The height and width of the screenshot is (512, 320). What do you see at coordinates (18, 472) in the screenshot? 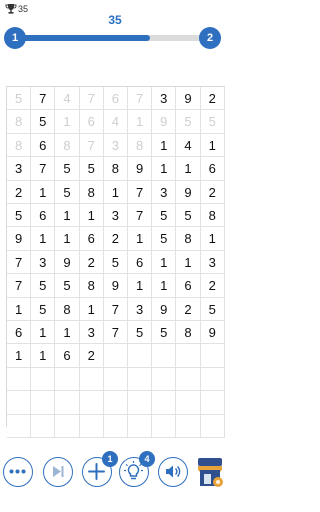
I see `more-button` at bounding box center [18, 472].